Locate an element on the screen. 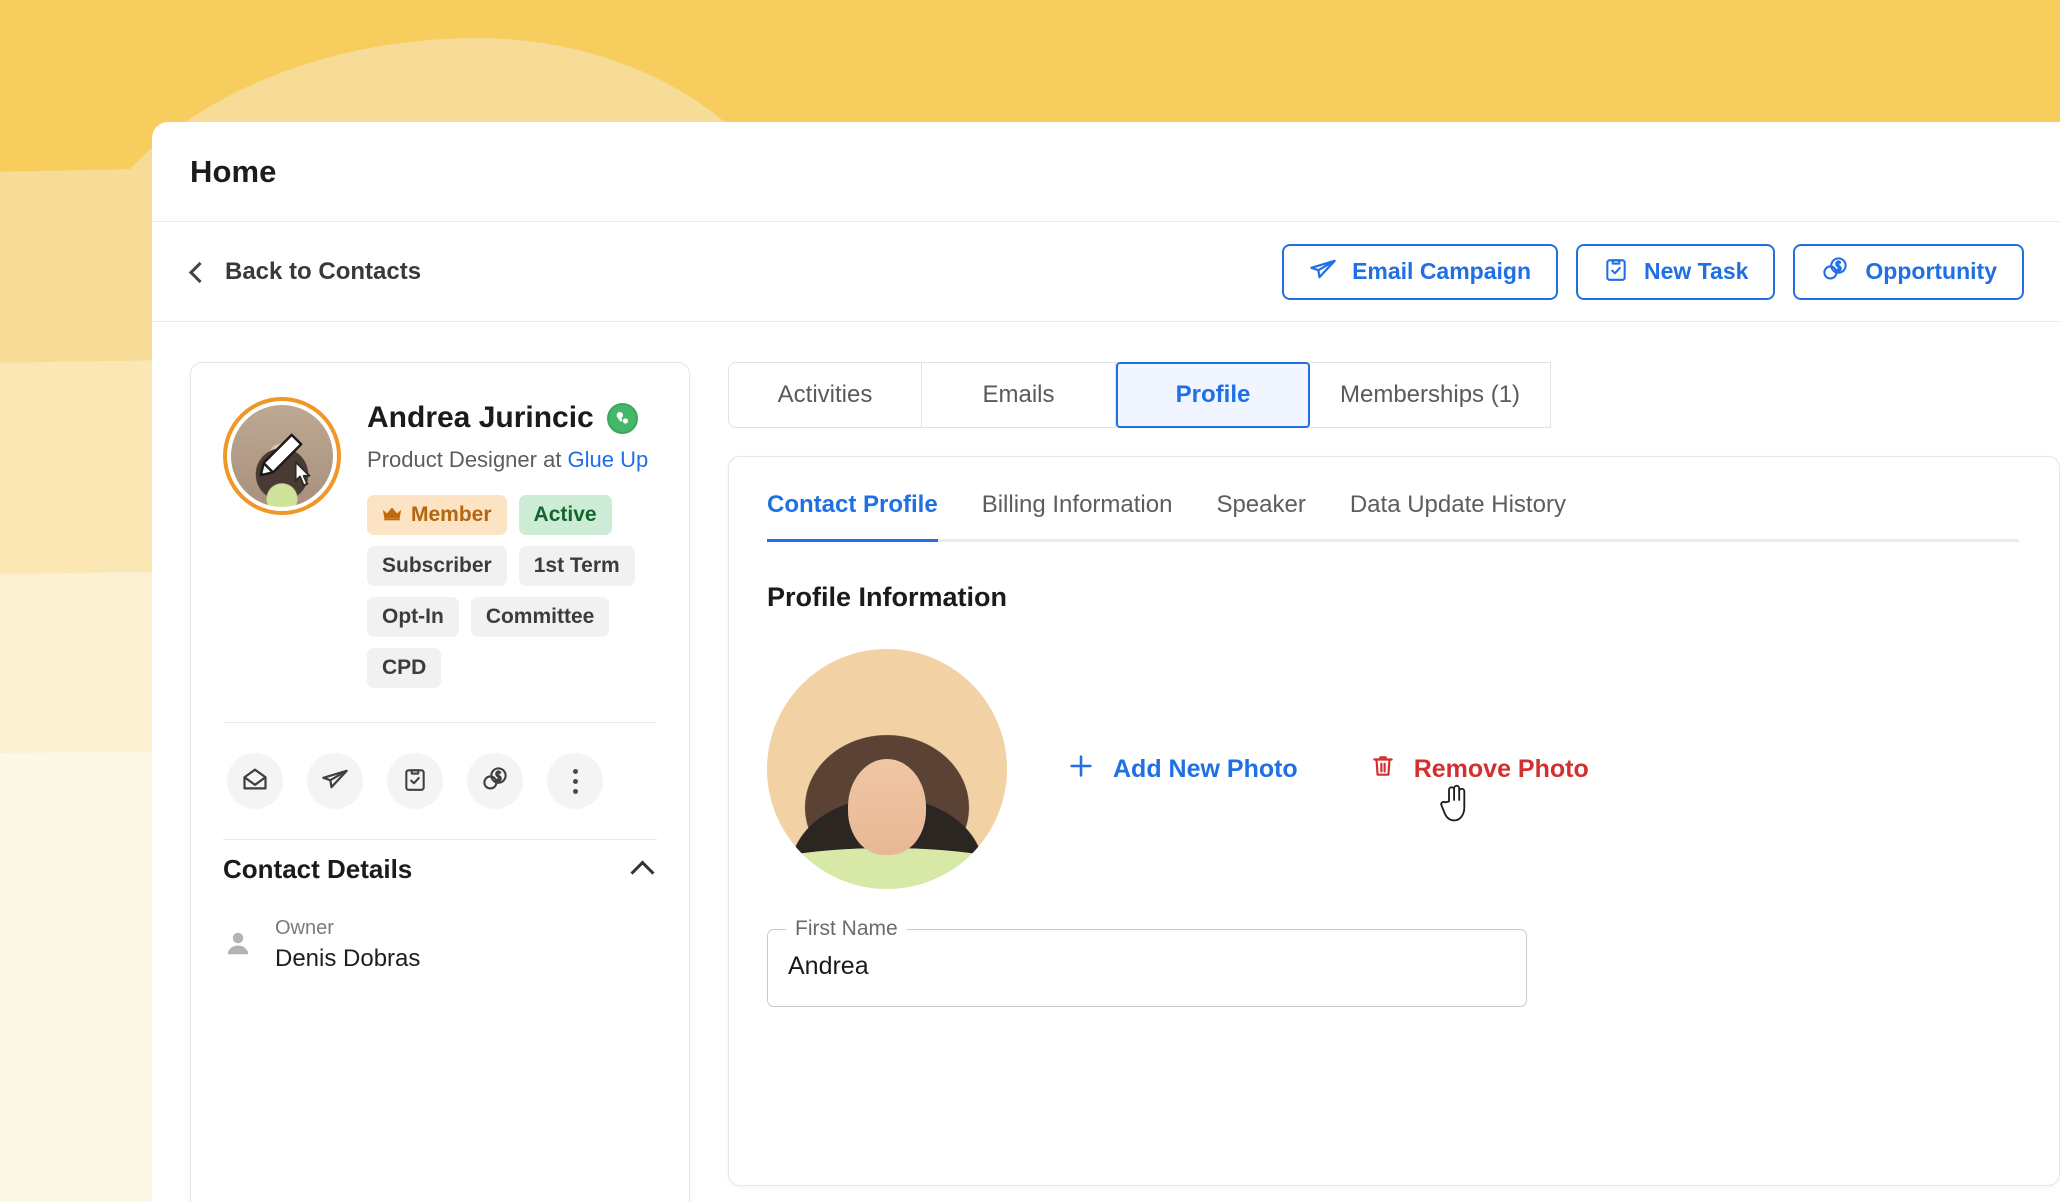 The image size is (2060, 1202). chevron-left-icon is located at coordinates (199, 272).